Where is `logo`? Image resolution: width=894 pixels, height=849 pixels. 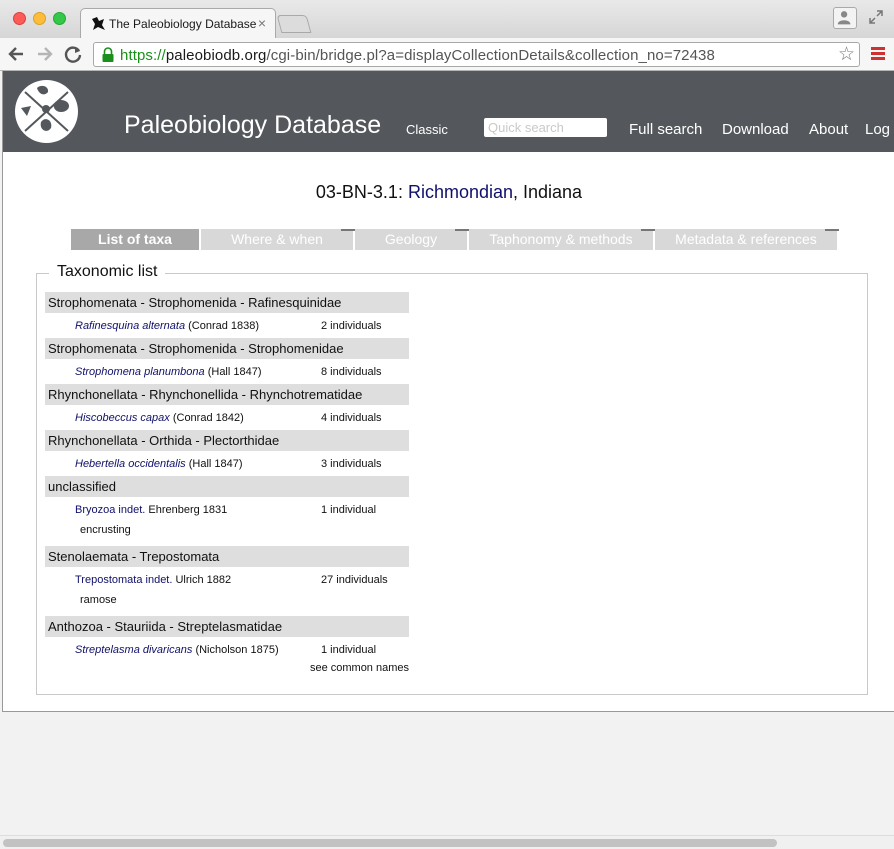
logo is located at coordinates (46, 111).